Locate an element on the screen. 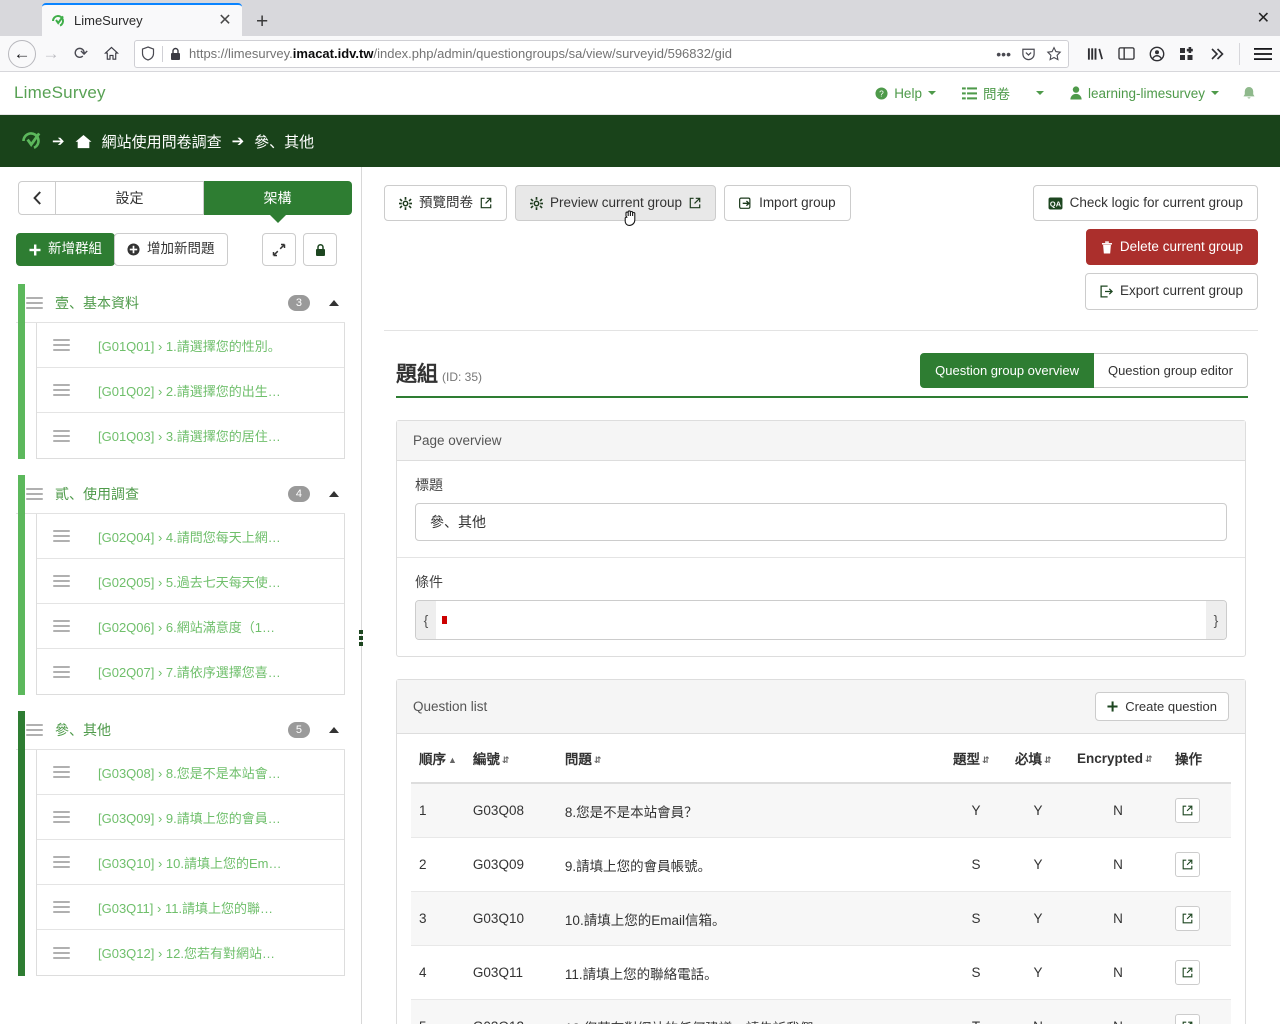  group-header: 壹、基本資料 3 is located at coordinates (180, 303).